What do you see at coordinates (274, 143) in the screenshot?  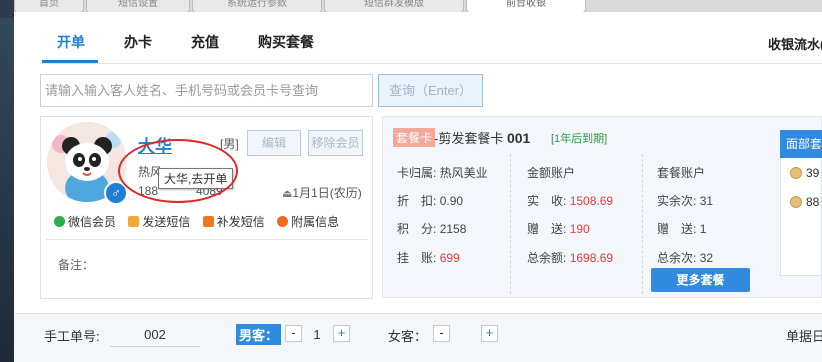 I see `edit-button: 编辑` at bounding box center [274, 143].